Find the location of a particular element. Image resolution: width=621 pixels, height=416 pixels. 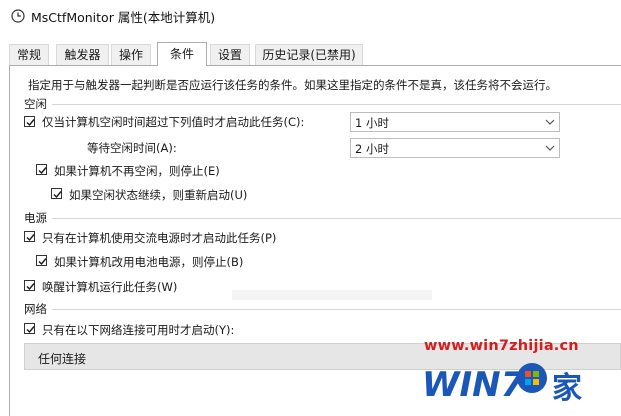

power-group-label: 电源 is located at coordinates (35, 218).